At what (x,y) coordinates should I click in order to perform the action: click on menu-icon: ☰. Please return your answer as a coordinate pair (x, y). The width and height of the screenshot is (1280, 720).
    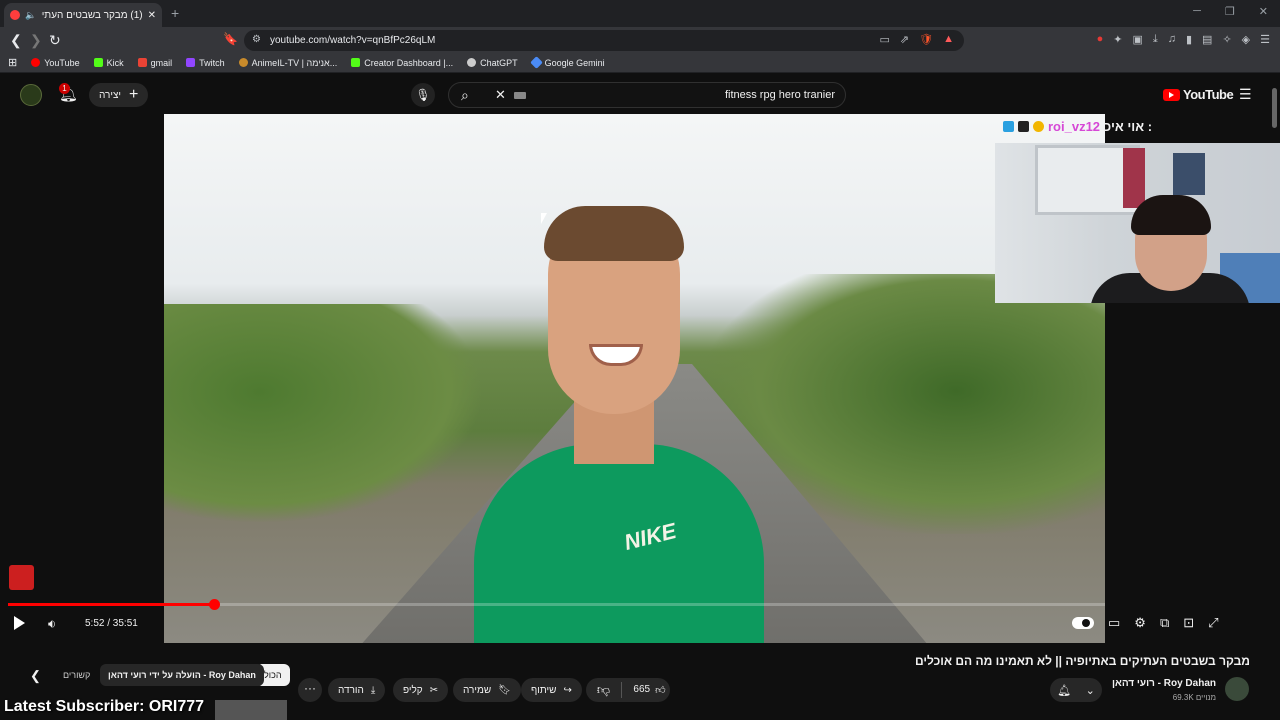
    Looking at the image, I should click on (1265, 39).